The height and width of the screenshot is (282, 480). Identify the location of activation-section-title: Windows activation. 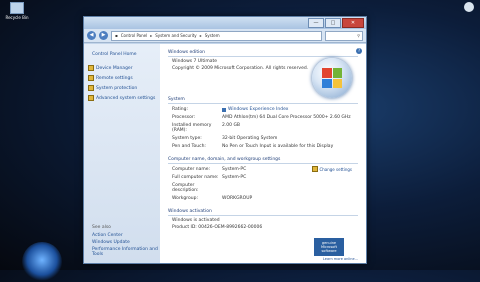
(263, 212).